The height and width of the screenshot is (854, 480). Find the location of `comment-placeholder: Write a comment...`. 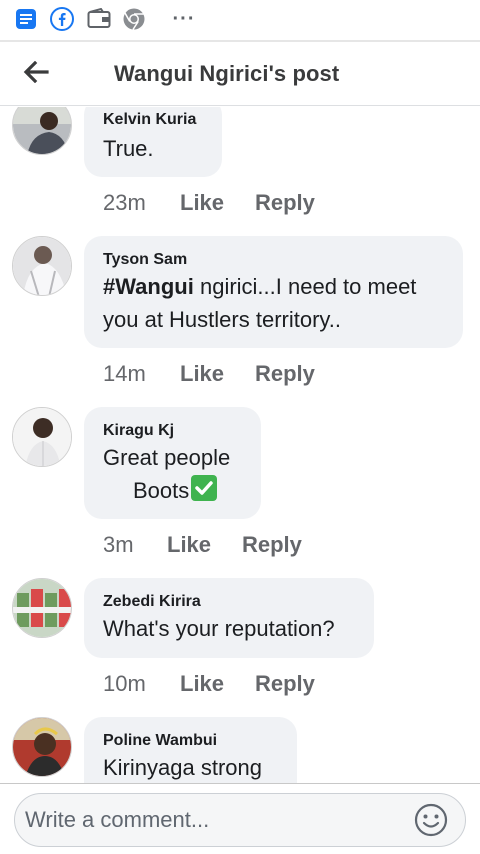

comment-placeholder: Write a comment... is located at coordinates (117, 819).